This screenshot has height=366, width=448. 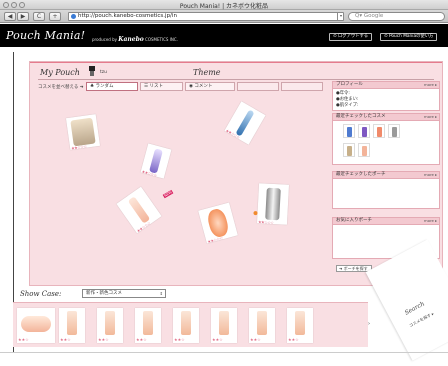 What do you see at coordinates (351, 37) in the screenshot?
I see `logout-button: ⊙ ログアウトする` at bounding box center [351, 37].